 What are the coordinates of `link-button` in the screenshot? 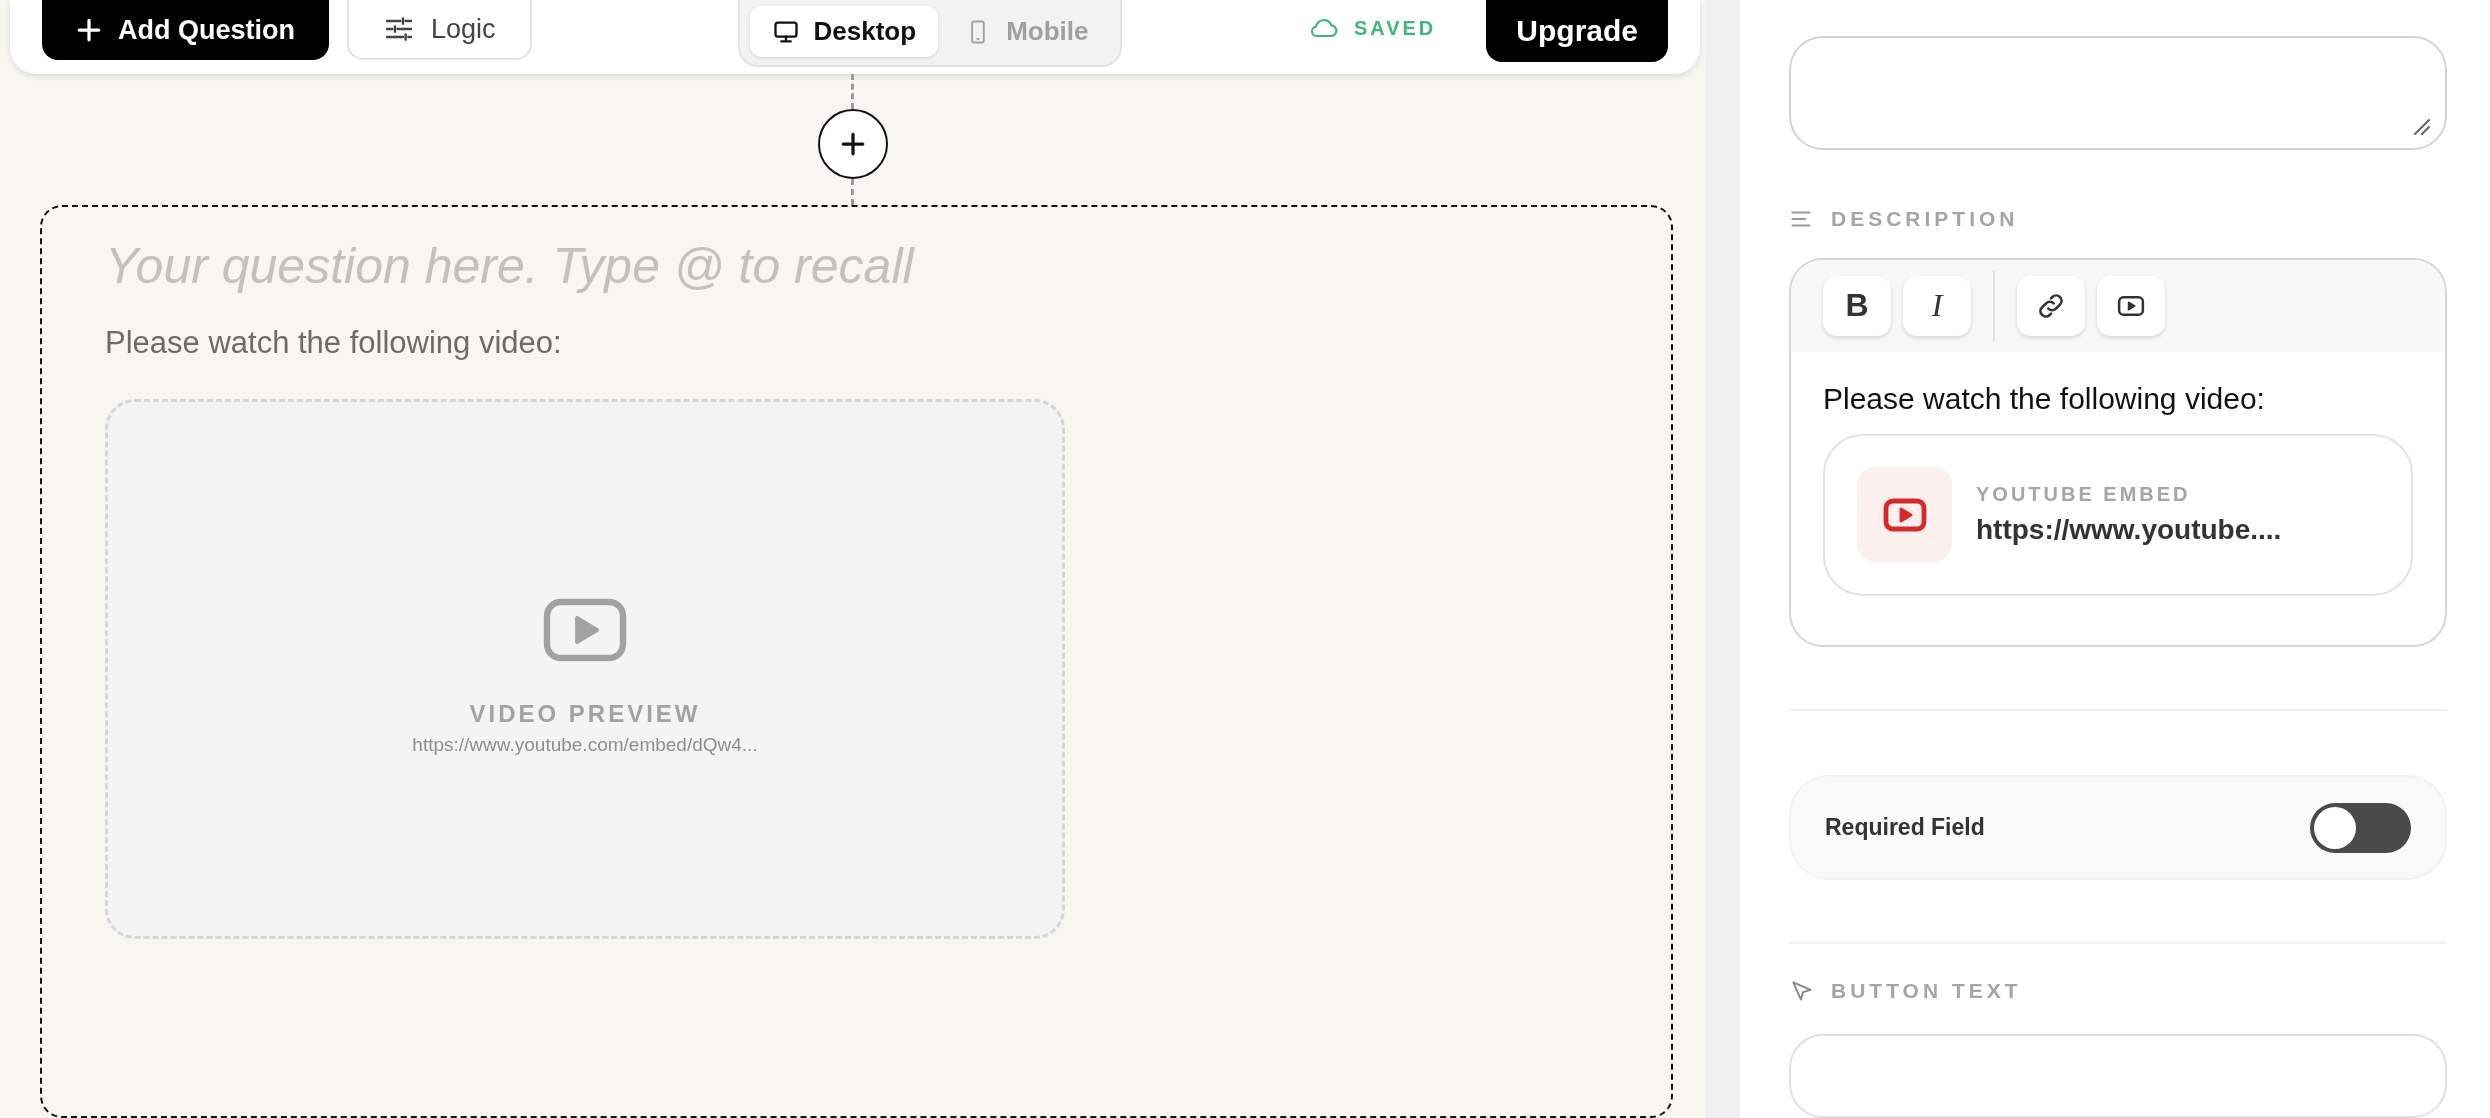 It's located at (2051, 305).